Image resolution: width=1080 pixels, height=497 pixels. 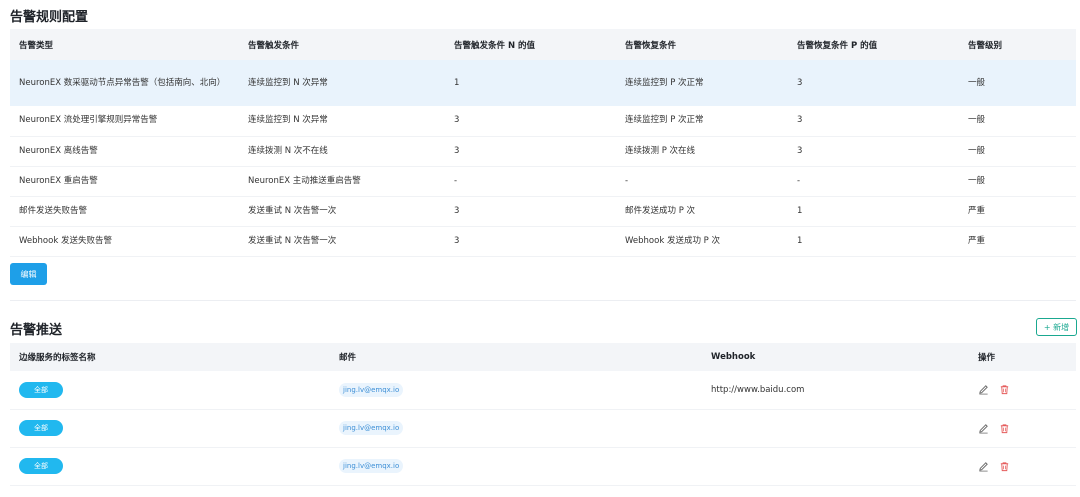 What do you see at coordinates (702, 181) in the screenshot?
I see `cell-recovery-condition: -` at bounding box center [702, 181].